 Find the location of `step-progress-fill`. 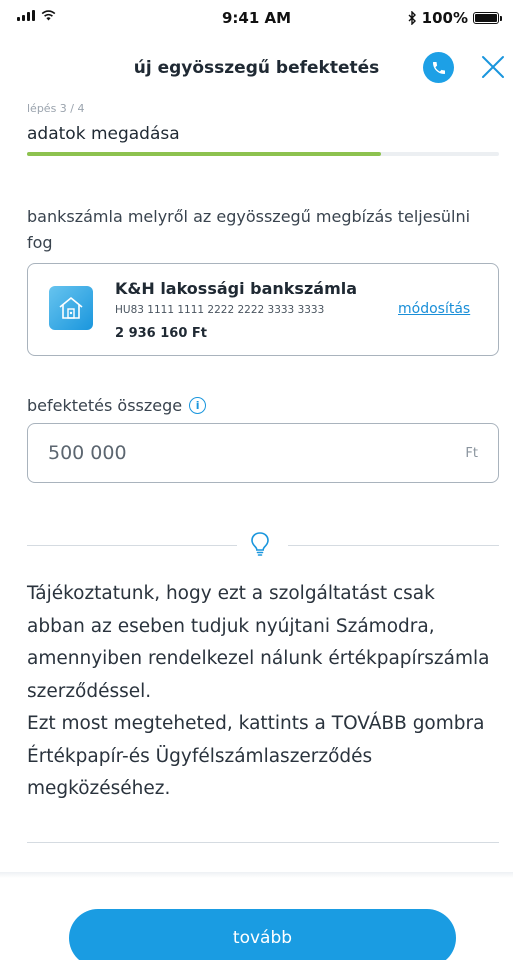

step-progress-fill is located at coordinates (204, 154).